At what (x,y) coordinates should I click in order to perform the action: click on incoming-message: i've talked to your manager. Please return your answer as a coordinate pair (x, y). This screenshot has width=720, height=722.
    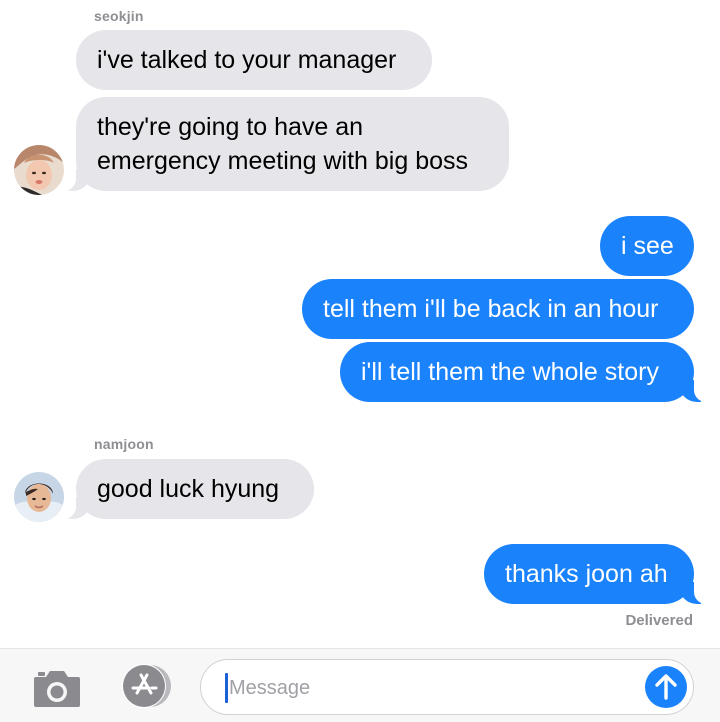
    Looking at the image, I should click on (254, 60).